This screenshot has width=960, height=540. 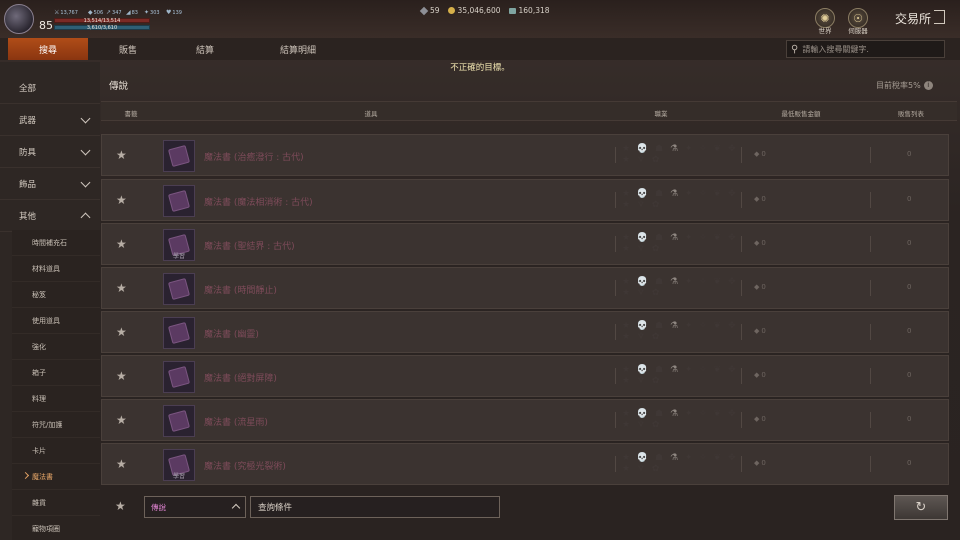 What do you see at coordinates (525, 155) in the screenshot?
I see `table-row: ★ 魔法書 (治癒潑行 : 古代) ★ 💀 ☗ ⚗ ✦ ✧ ❦ ✥ ★ ♆ ✿ ◆ 0 0` at bounding box center [525, 155].